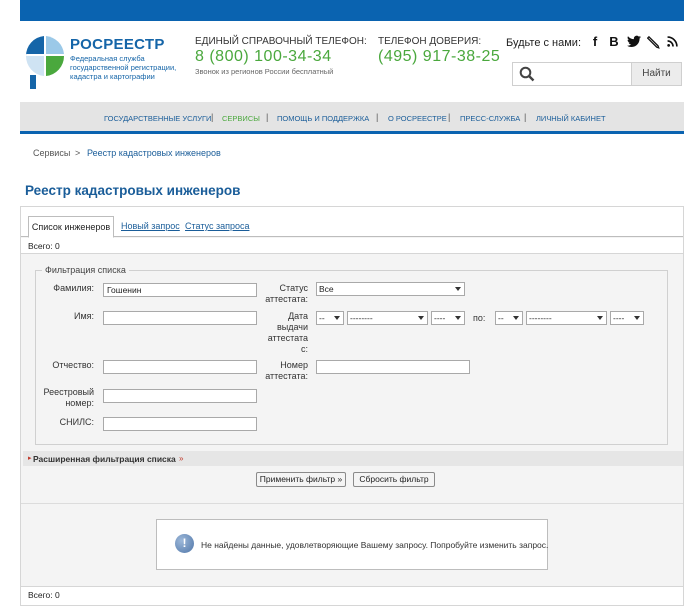 This screenshot has height=614, width=700. Describe the element at coordinates (614, 41) in the screenshot. I see `vk-icon: B` at that location.